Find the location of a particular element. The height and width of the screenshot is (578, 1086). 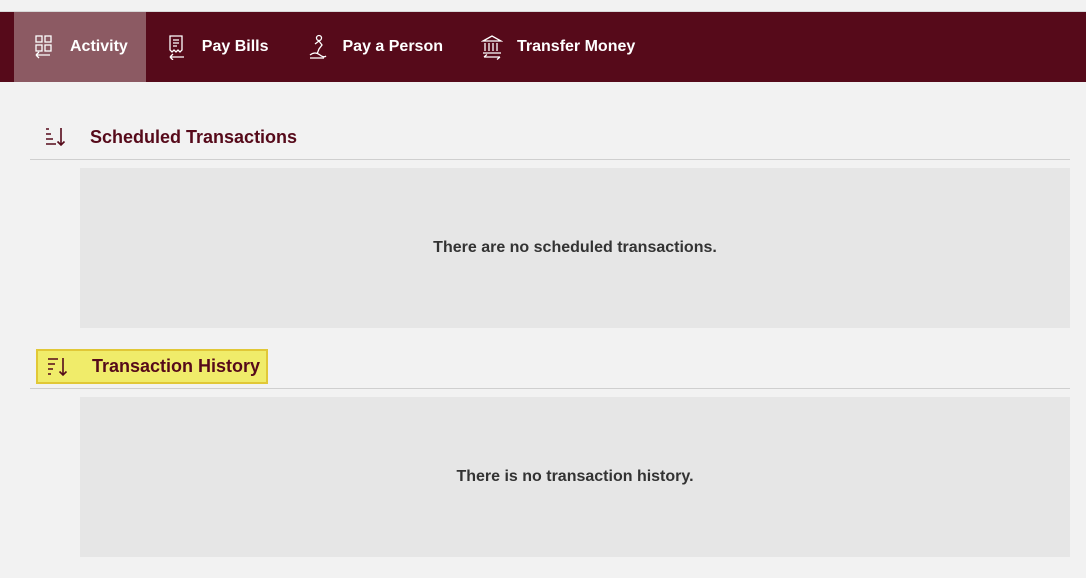

scheduled-title: Scheduled Transactions is located at coordinates (194, 136).